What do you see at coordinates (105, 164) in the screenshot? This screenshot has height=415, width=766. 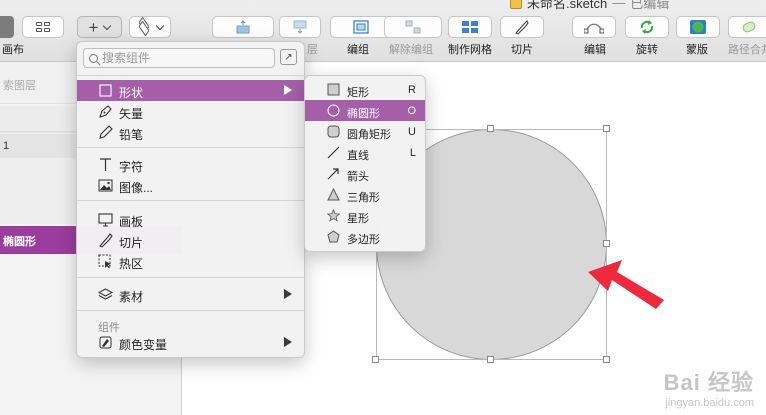 I see `text-icon` at bounding box center [105, 164].